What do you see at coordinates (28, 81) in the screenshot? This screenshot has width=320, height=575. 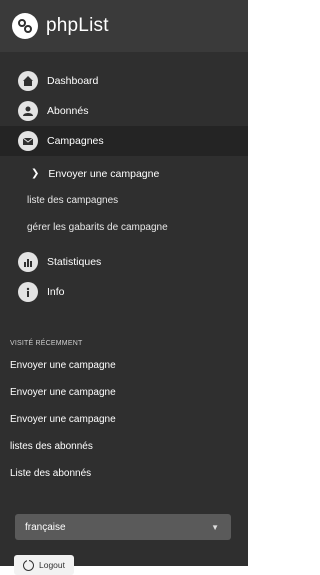 I see `home-icon` at bounding box center [28, 81].